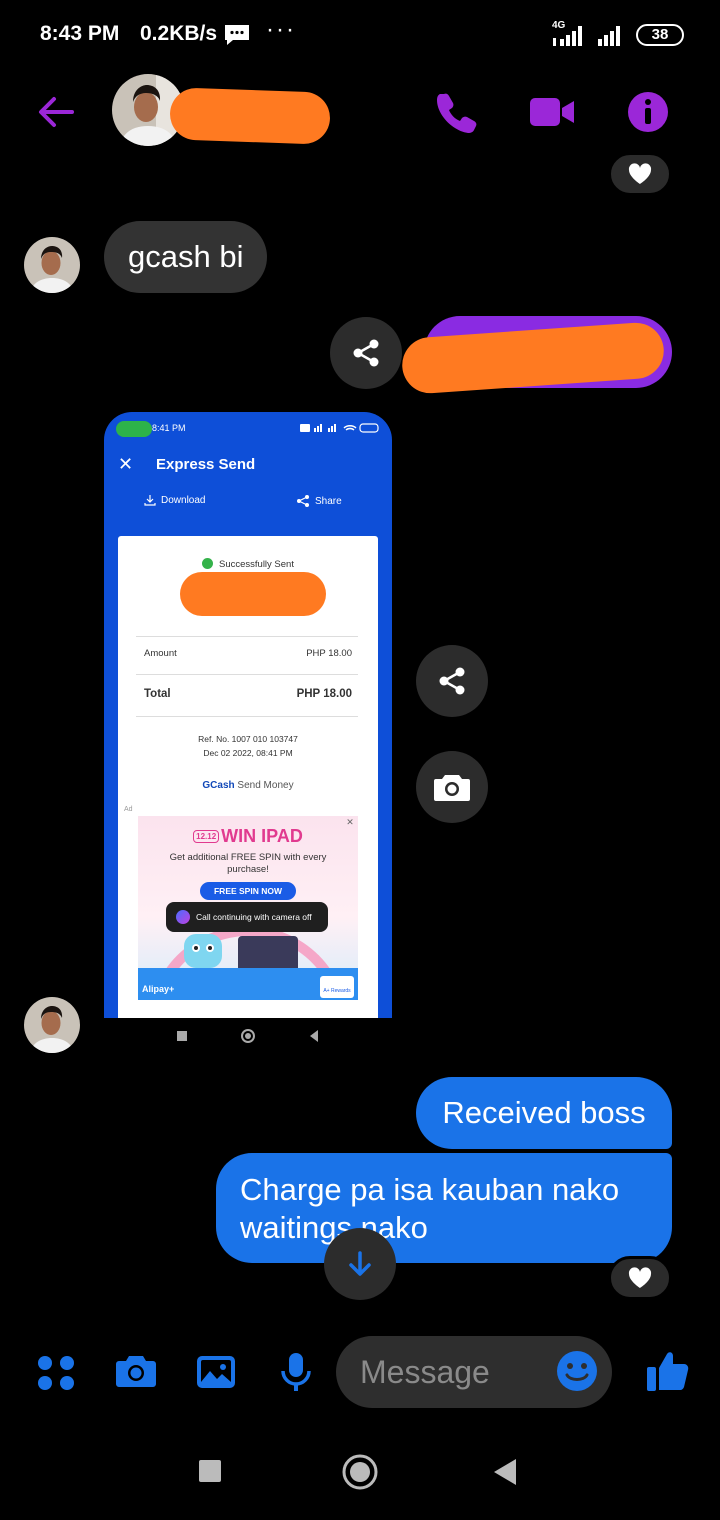  Describe the element at coordinates (328, 501) in the screenshot. I see `share-label: Share` at that location.